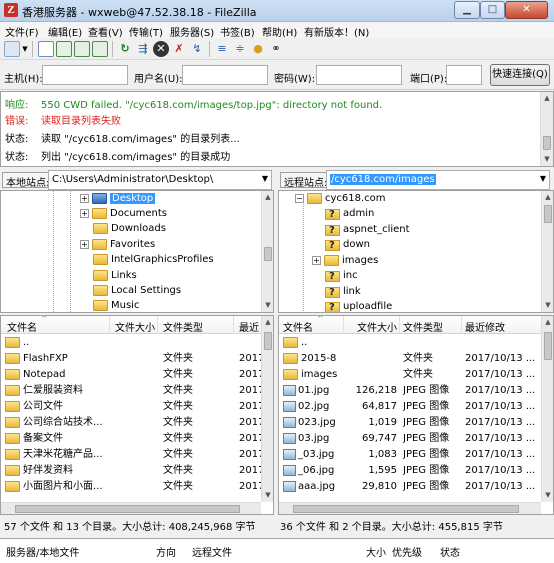 This screenshot has width=554, height=563. Describe the element at coordinates (42, 551) in the screenshot. I see `queue-col-local-file: 服务器/本地文件` at that location.